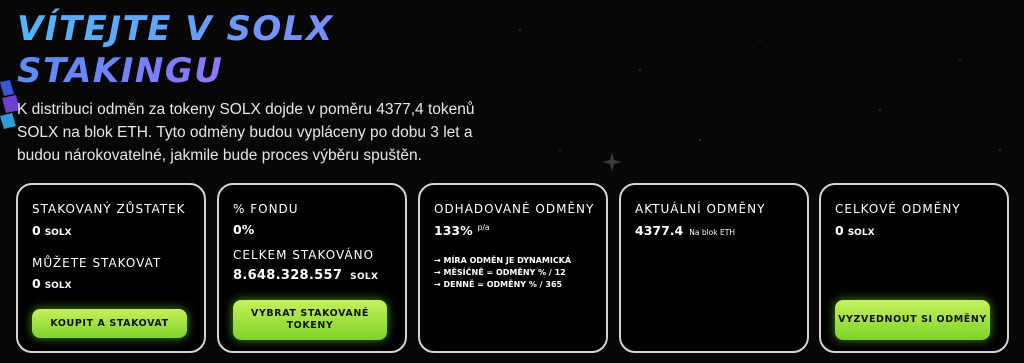 The width and height of the screenshot is (1024, 363). I want to click on withdraw-staked-tokens-button: VYBRAT STAKOVANÉ TOKENY, so click(310, 320).